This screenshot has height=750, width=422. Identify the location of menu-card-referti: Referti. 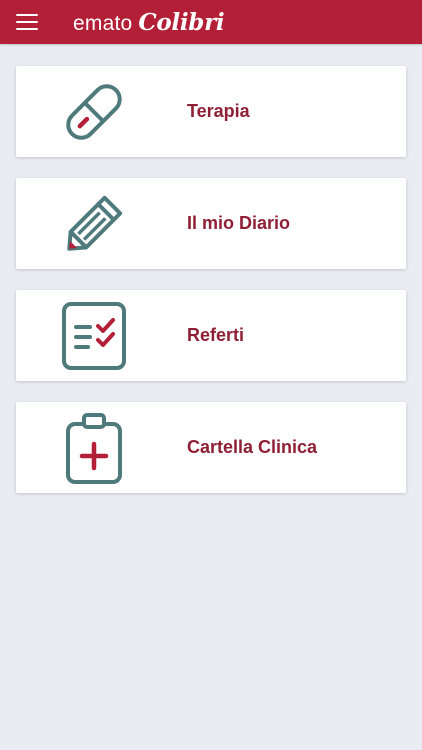
(211, 335).